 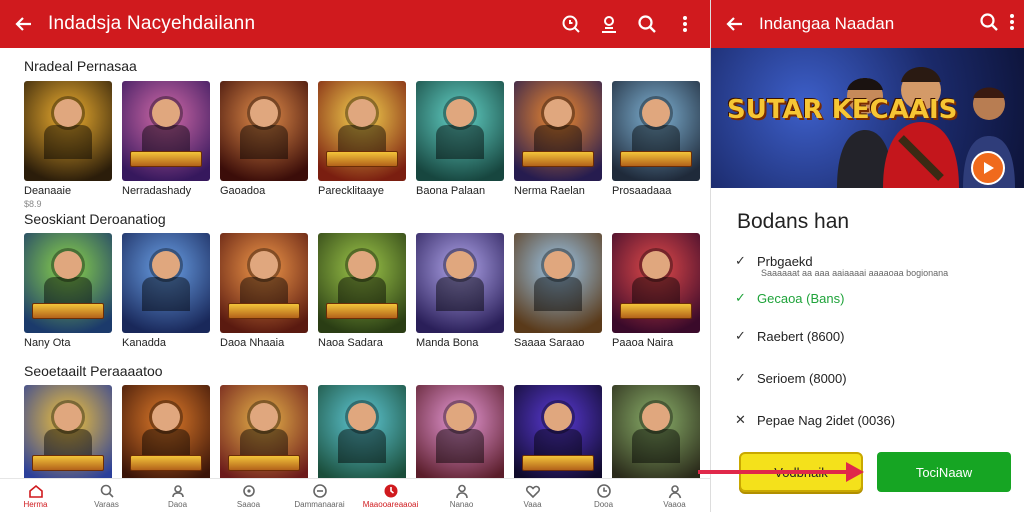 I want to click on nav-item: Maaooareaaoai, so click(x=390, y=495).